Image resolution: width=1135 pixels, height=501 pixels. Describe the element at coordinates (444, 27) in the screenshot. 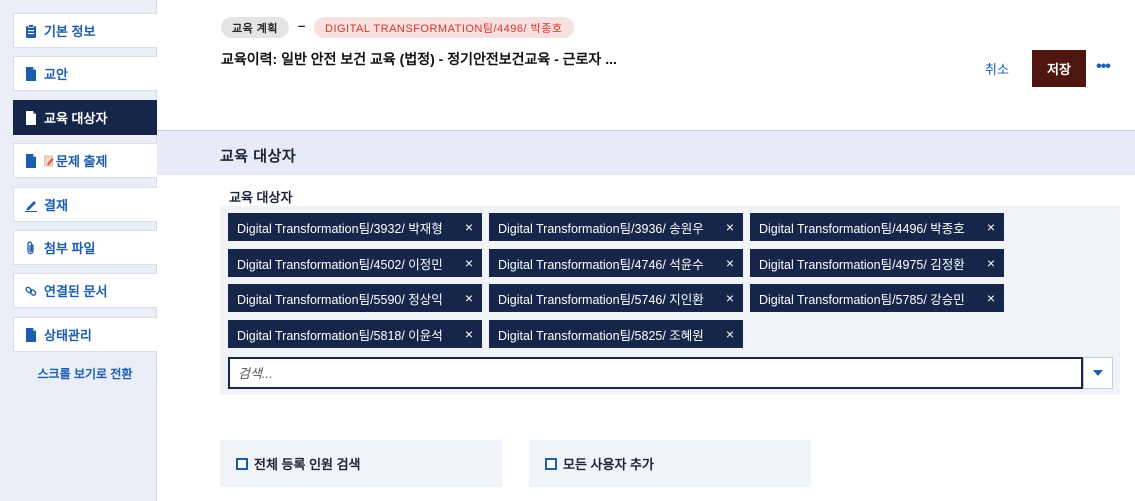

I see `owner-chip: DIGITAL TRANSFORMATION팀/4496/ 박종호` at that location.